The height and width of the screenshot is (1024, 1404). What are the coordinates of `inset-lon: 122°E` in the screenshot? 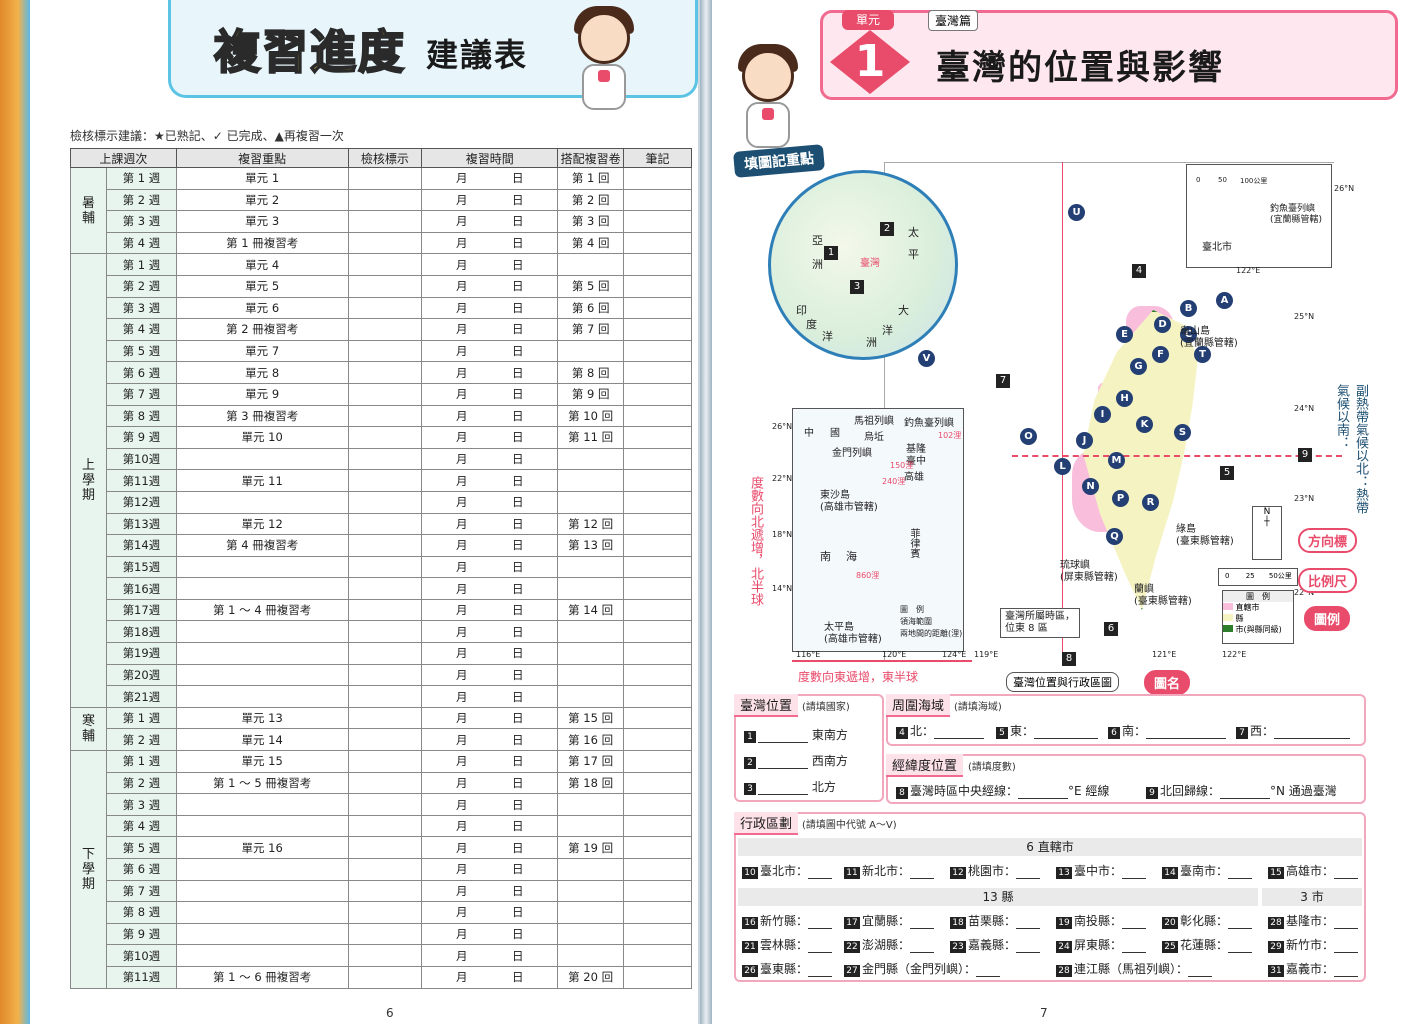 It's located at (1248, 270).